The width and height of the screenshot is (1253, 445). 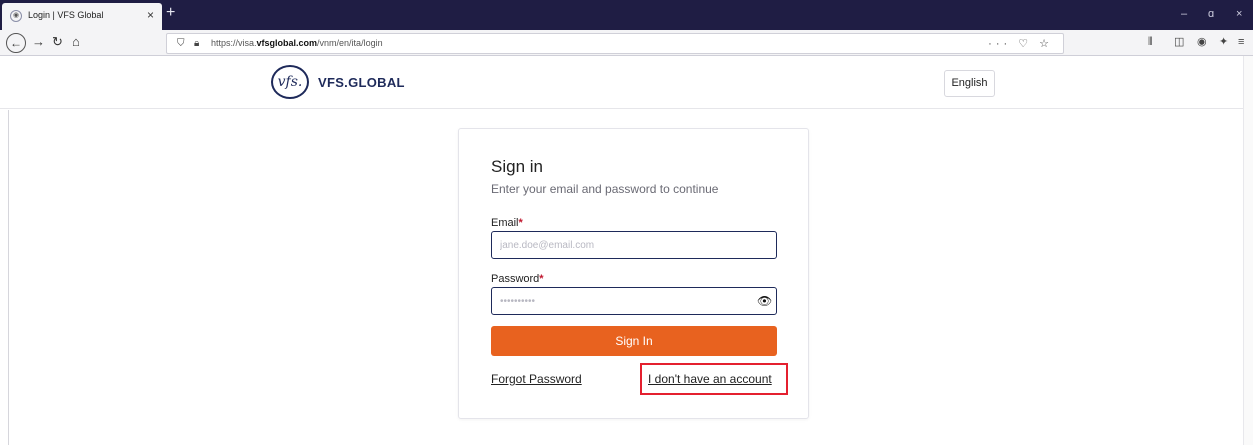 What do you see at coordinates (66, 15) in the screenshot?
I see `tab-title: Login | VFS Global` at bounding box center [66, 15].